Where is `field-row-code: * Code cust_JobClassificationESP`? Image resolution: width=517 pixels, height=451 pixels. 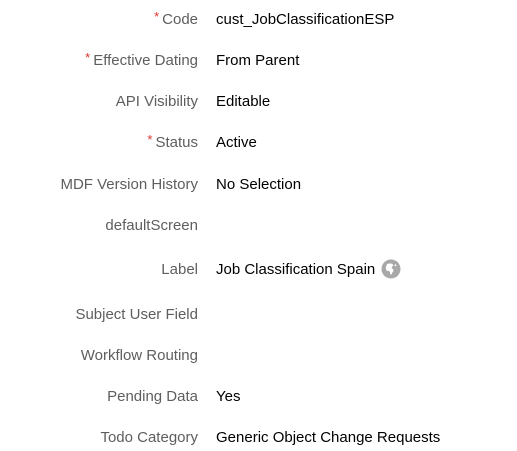 field-row-code: * Code cust_JobClassificationESP is located at coordinates (258, 19).